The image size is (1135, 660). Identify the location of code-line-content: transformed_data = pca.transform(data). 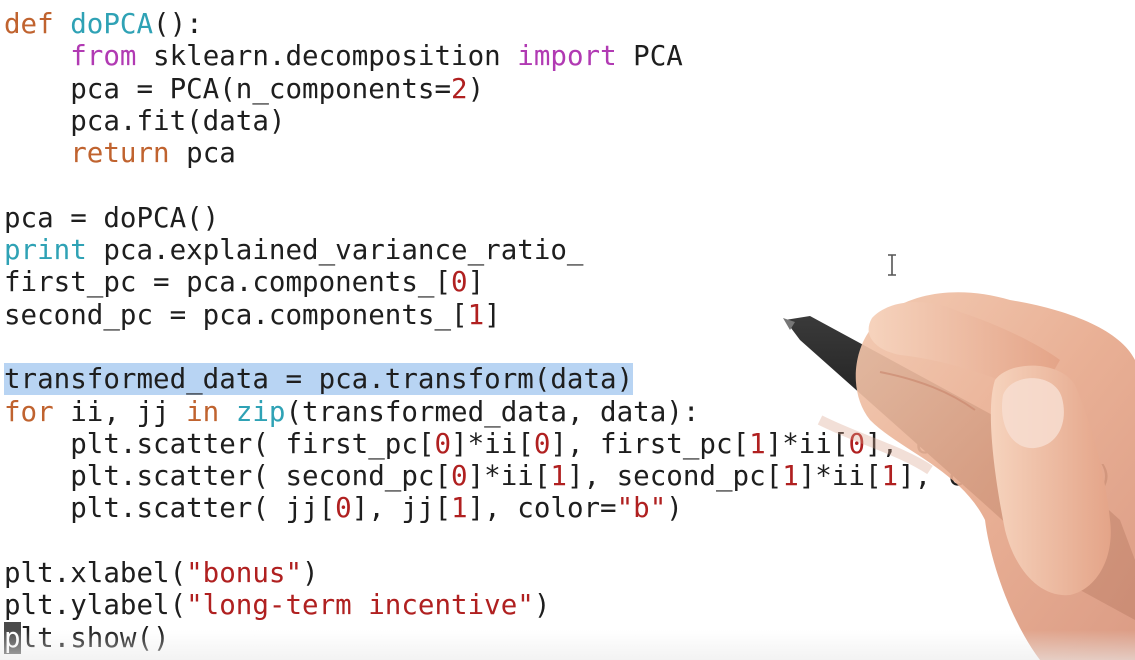
(319, 379).